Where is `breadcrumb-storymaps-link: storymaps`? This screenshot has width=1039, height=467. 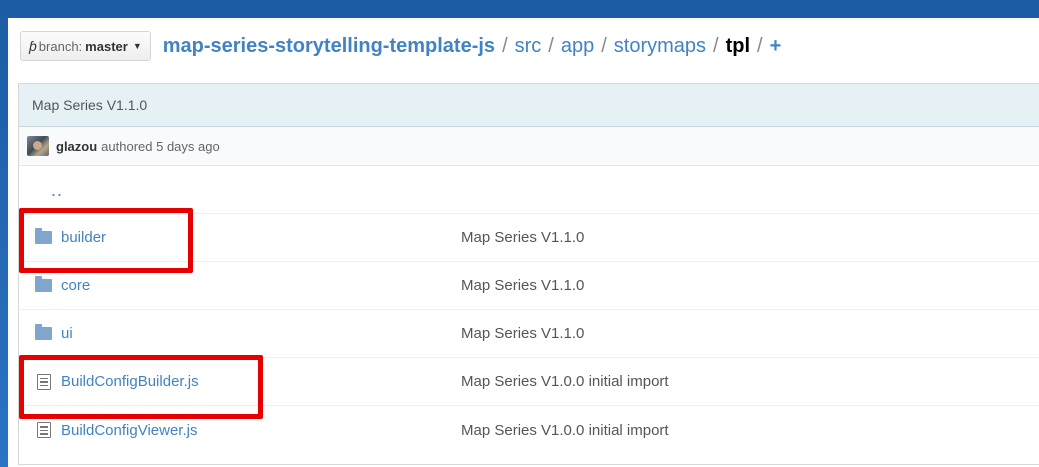 breadcrumb-storymaps-link: storymaps is located at coordinates (660, 46).